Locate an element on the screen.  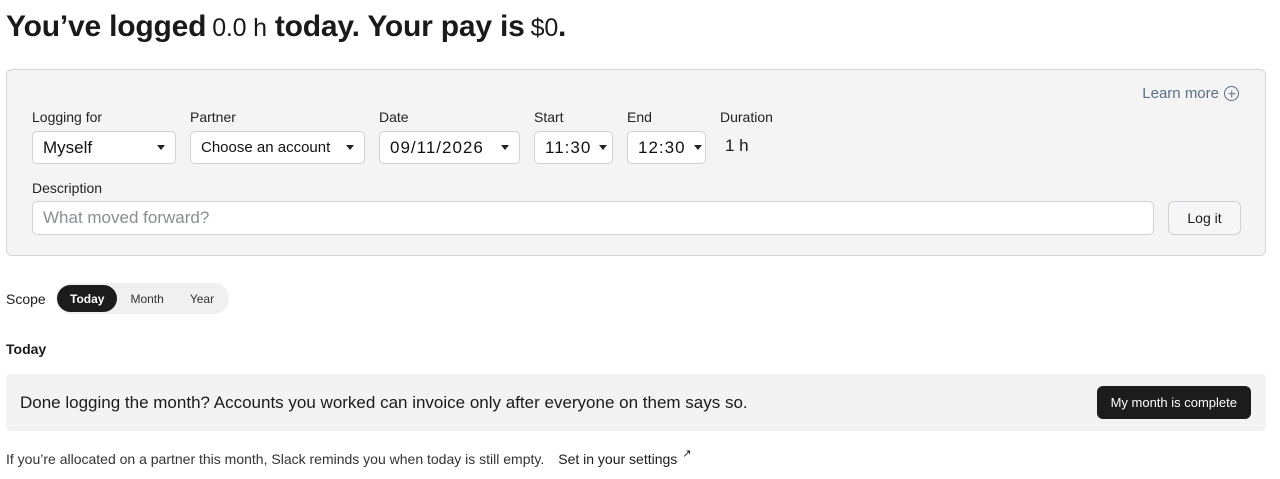
duration-label: Duration is located at coordinates (746, 117).